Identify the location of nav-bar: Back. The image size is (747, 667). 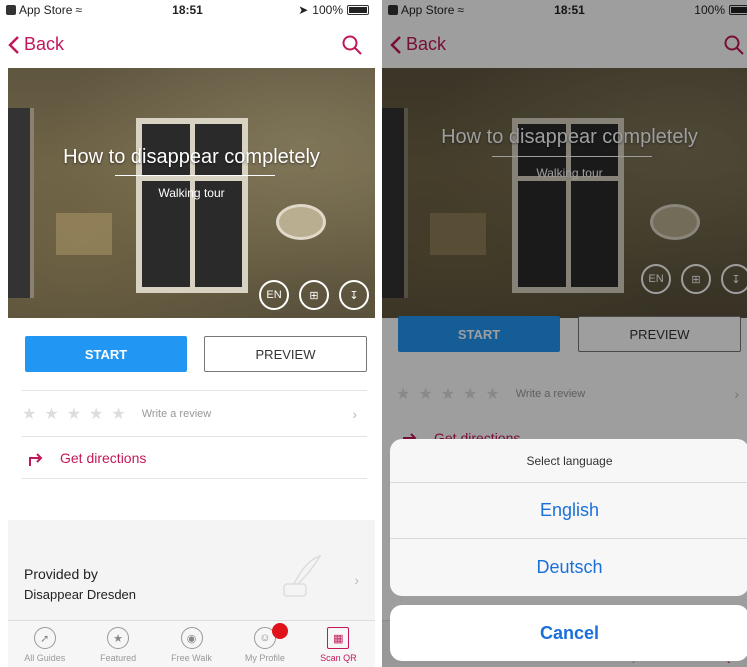
(187, 44).